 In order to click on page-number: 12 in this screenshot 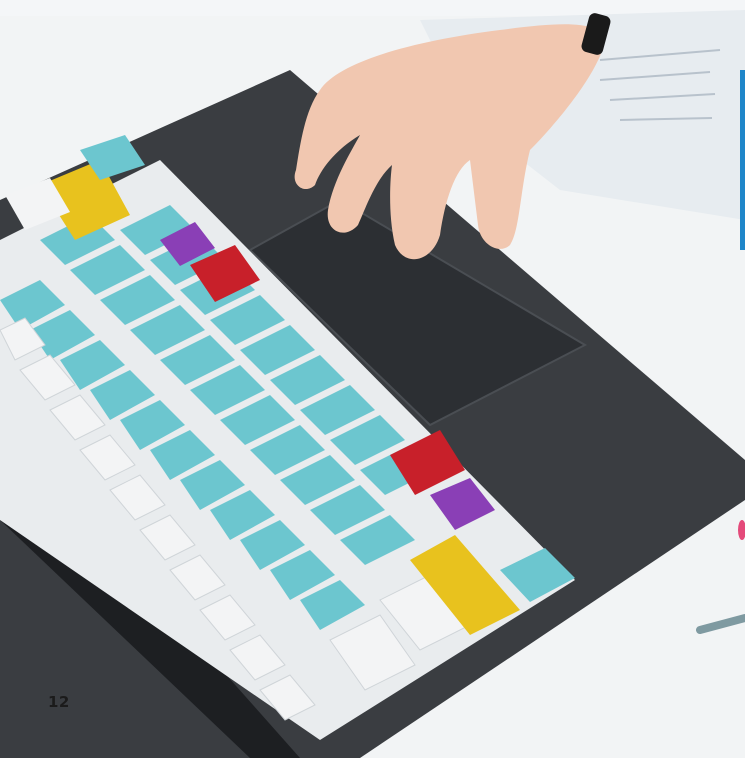, I will do `click(59, 702)`.